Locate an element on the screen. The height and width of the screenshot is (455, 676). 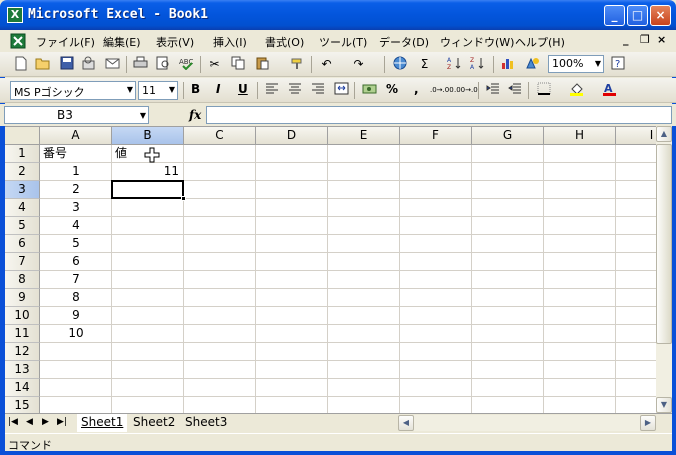
align-left-icon is located at coordinates (271, 90).